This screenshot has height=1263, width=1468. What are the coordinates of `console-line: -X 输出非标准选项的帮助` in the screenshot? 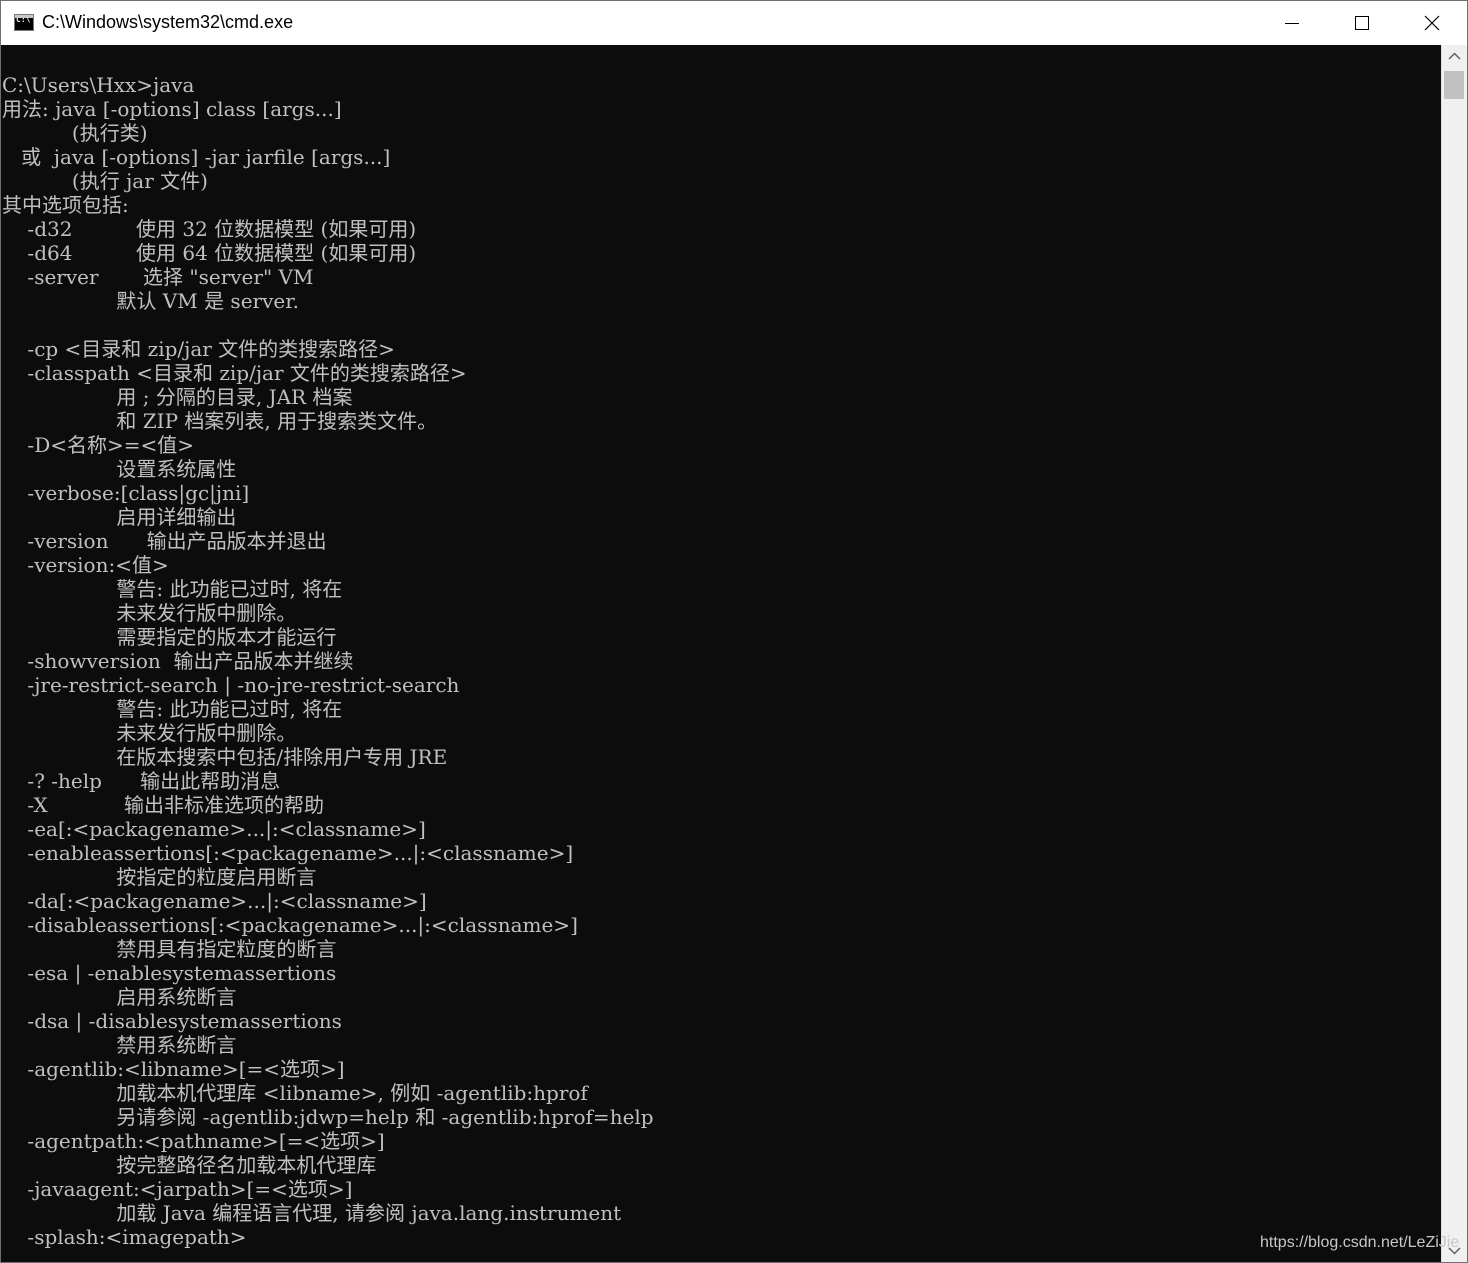 It's located at (163, 805).